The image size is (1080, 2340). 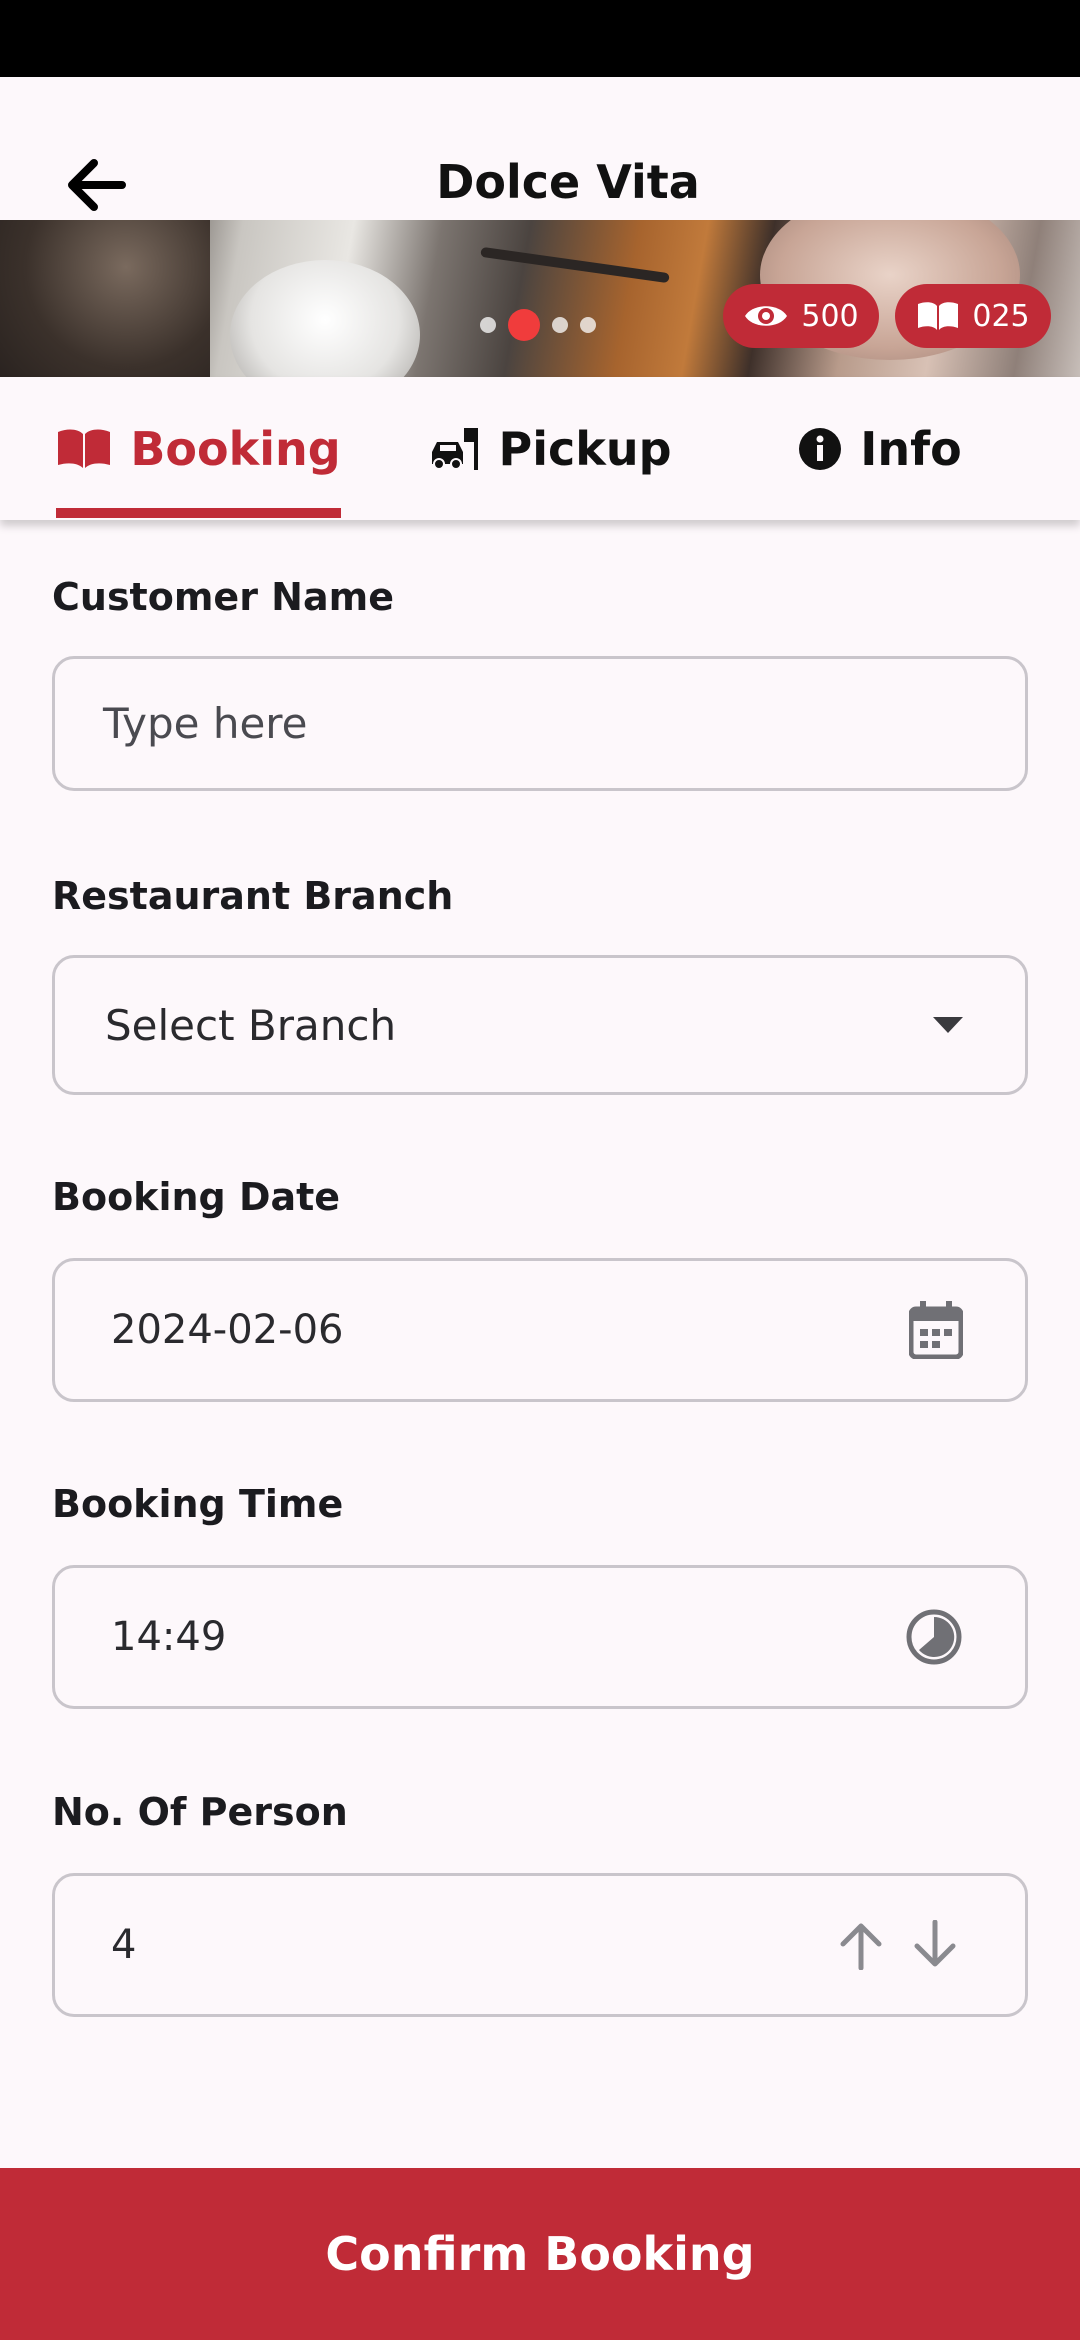 What do you see at coordinates (196, 1197) in the screenshot?
I see `booking-date-label: Booking Date` at bounding box center [196, 1197].